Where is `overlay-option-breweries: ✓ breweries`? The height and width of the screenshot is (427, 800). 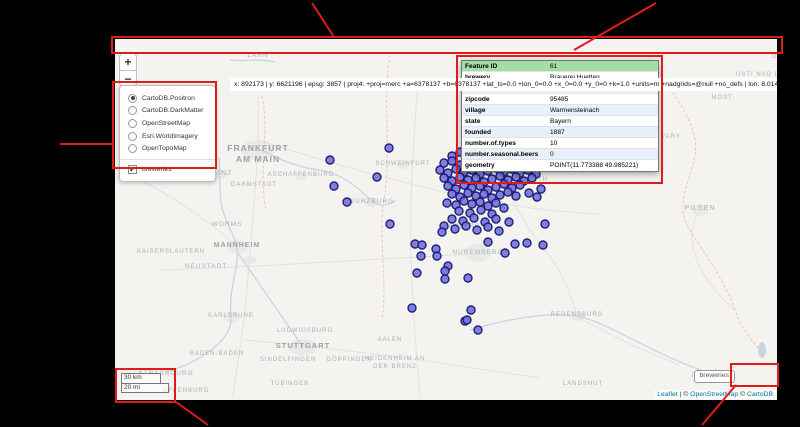 overlay-option-breweries: ✓ breweries is located at coordinates (167, 169).